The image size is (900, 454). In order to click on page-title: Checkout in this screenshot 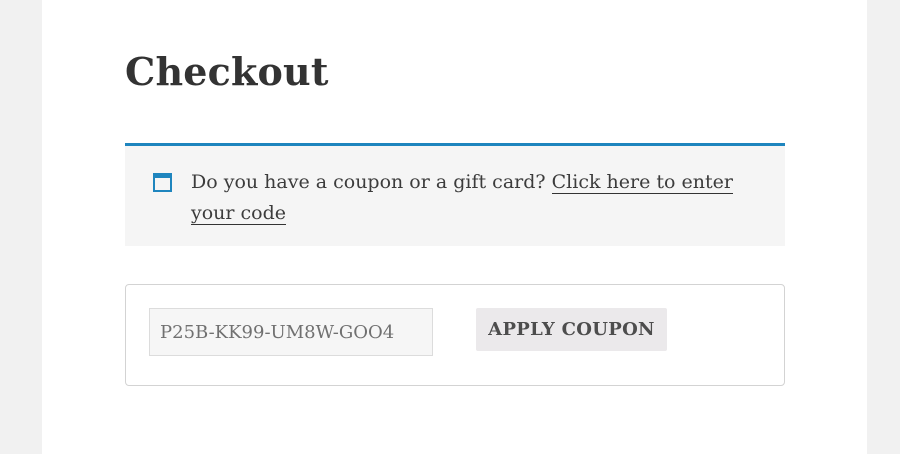, I will do `click(227, 71)`.